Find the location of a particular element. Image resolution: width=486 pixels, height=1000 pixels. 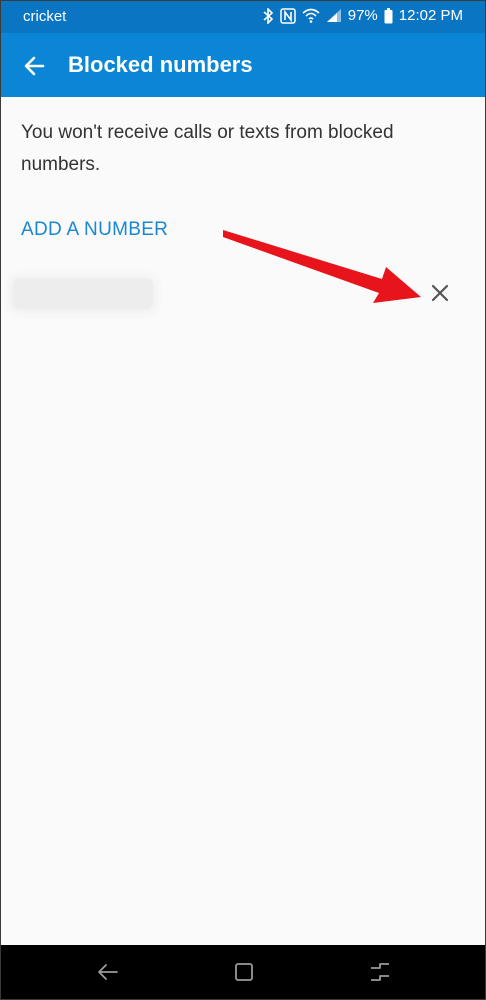

carrier-name: cricket is located at coordinates (45, 16).